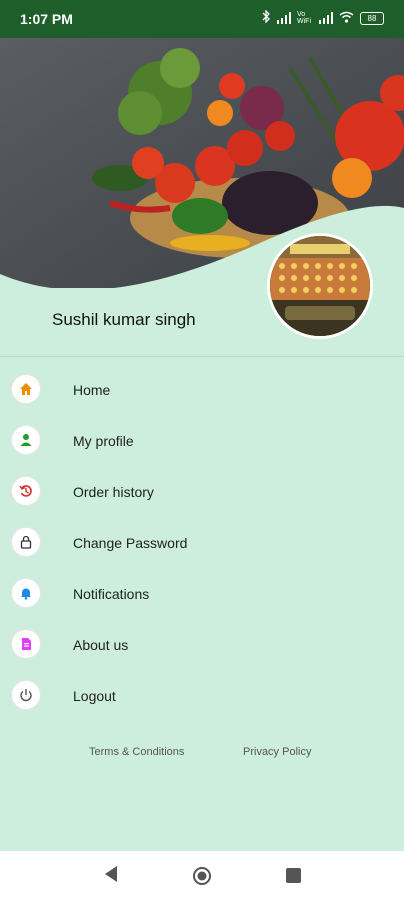 This screenshot has width=404, height=900. What do you see at coordinates (346, 18) in the screenshot?
I see `wifi-icon` at bounding box center [346, 18].